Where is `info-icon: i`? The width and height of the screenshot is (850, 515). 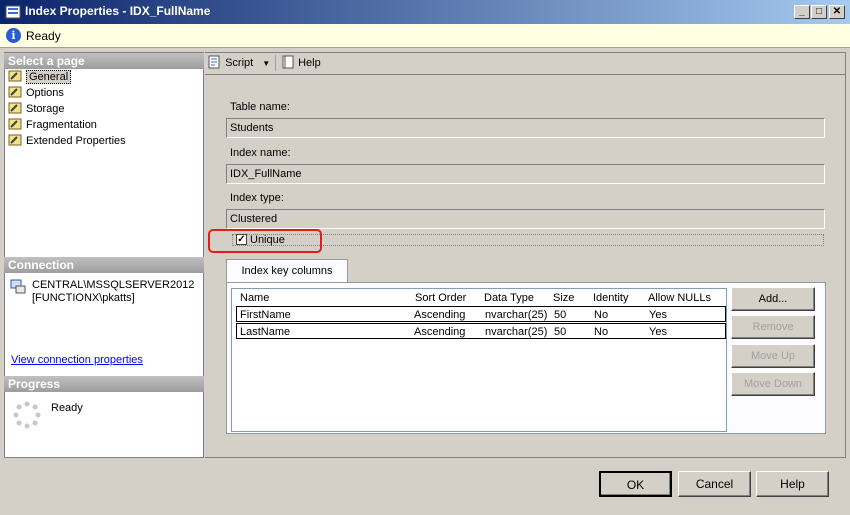
info-icon: i is located at coordinates (13, 35).